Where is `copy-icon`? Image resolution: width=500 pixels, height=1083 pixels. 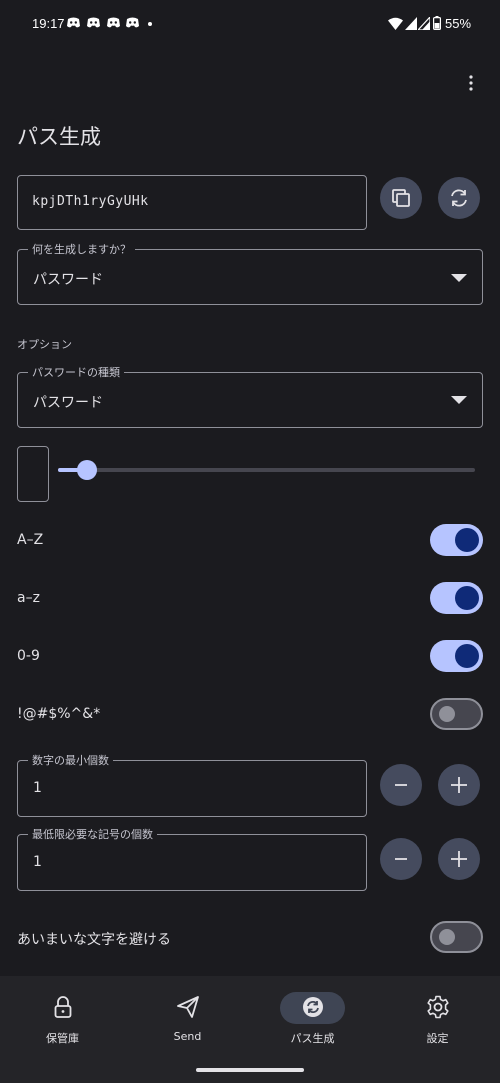
copy-icon is located at coordinates (401, 198).